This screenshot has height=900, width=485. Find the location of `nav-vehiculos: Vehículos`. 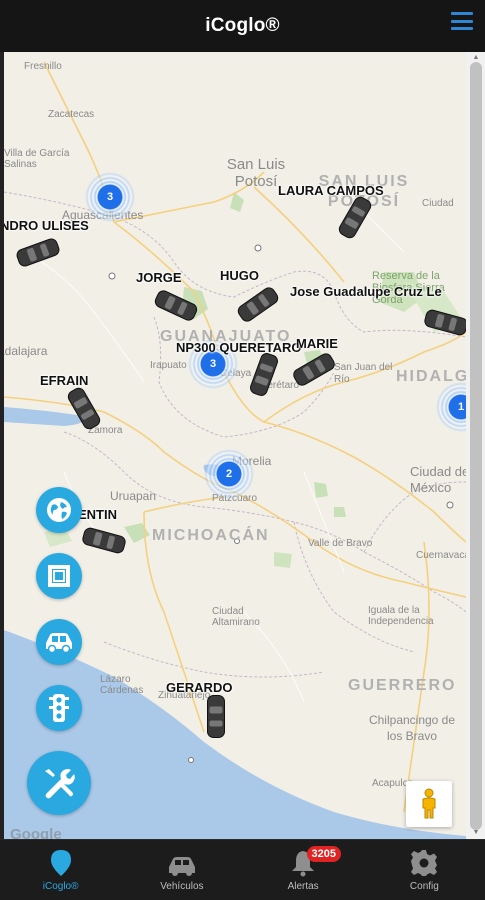

nav-vehiculos: Vehículos is located at coordinates (181, 870).